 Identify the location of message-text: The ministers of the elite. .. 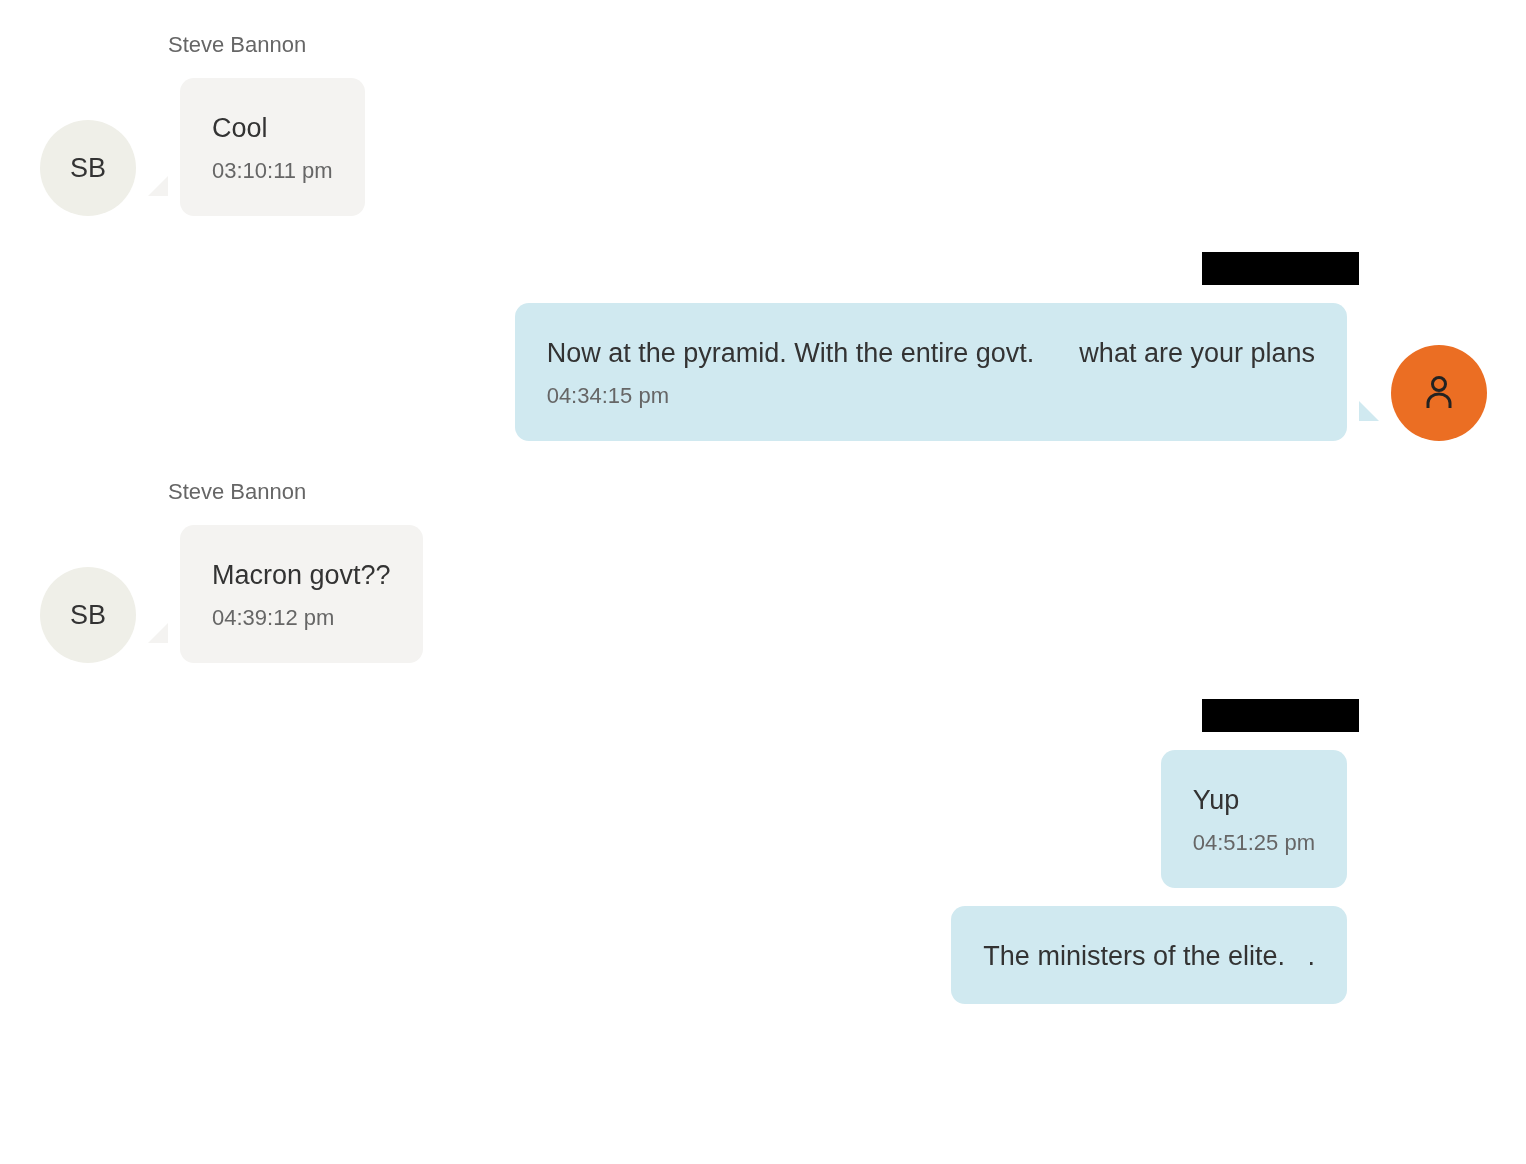
(1149, 956).